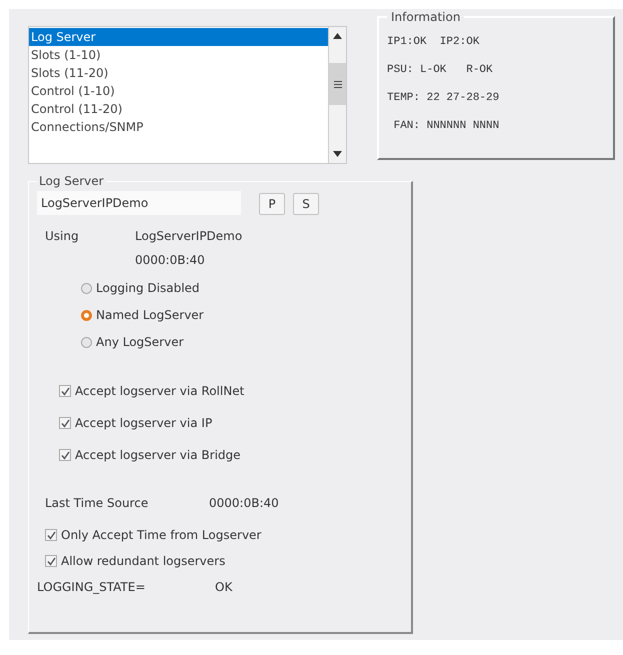 The height and width of the screenshot is (655, 623). Describe the element at coordinates (337, 36) in the screenshot. I see `scroll-up-icon` at that location.